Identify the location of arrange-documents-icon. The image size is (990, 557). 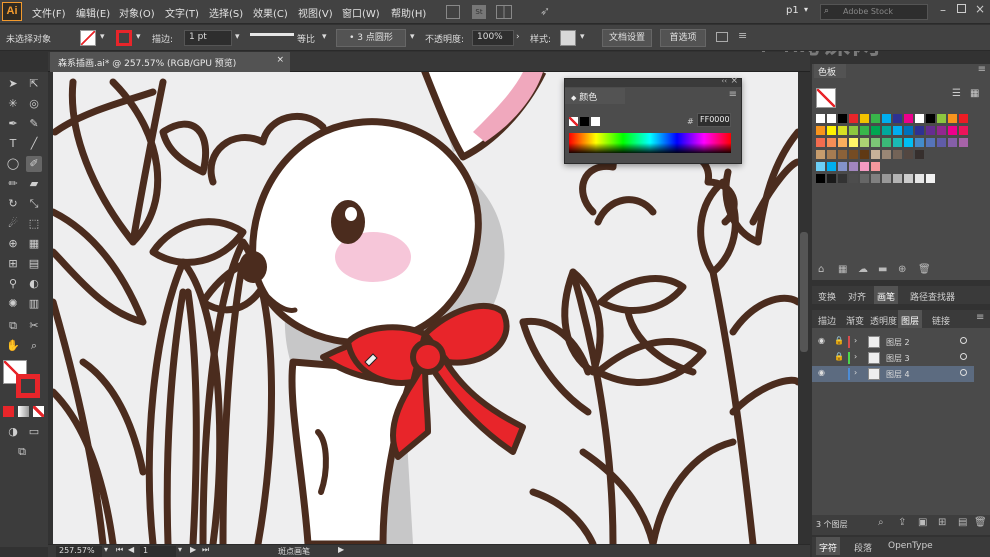
(504, 12).